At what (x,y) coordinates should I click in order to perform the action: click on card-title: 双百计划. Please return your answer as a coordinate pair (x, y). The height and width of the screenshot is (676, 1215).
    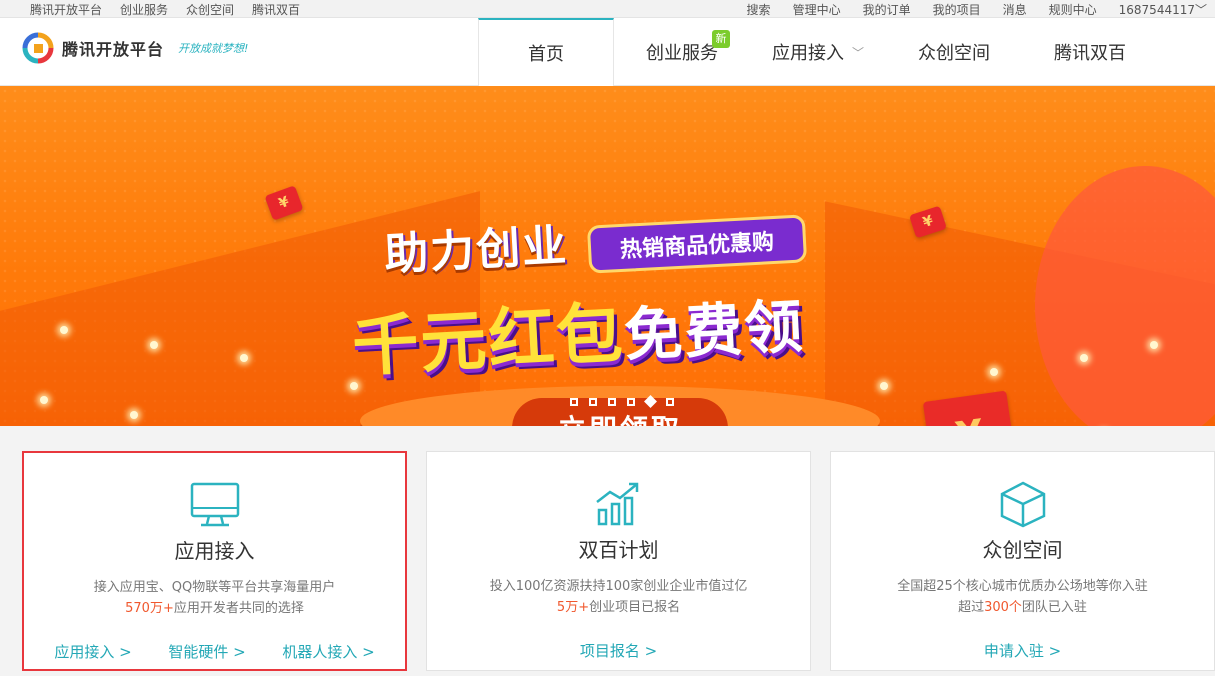
    Looking at the image, I should click on (618, 550).